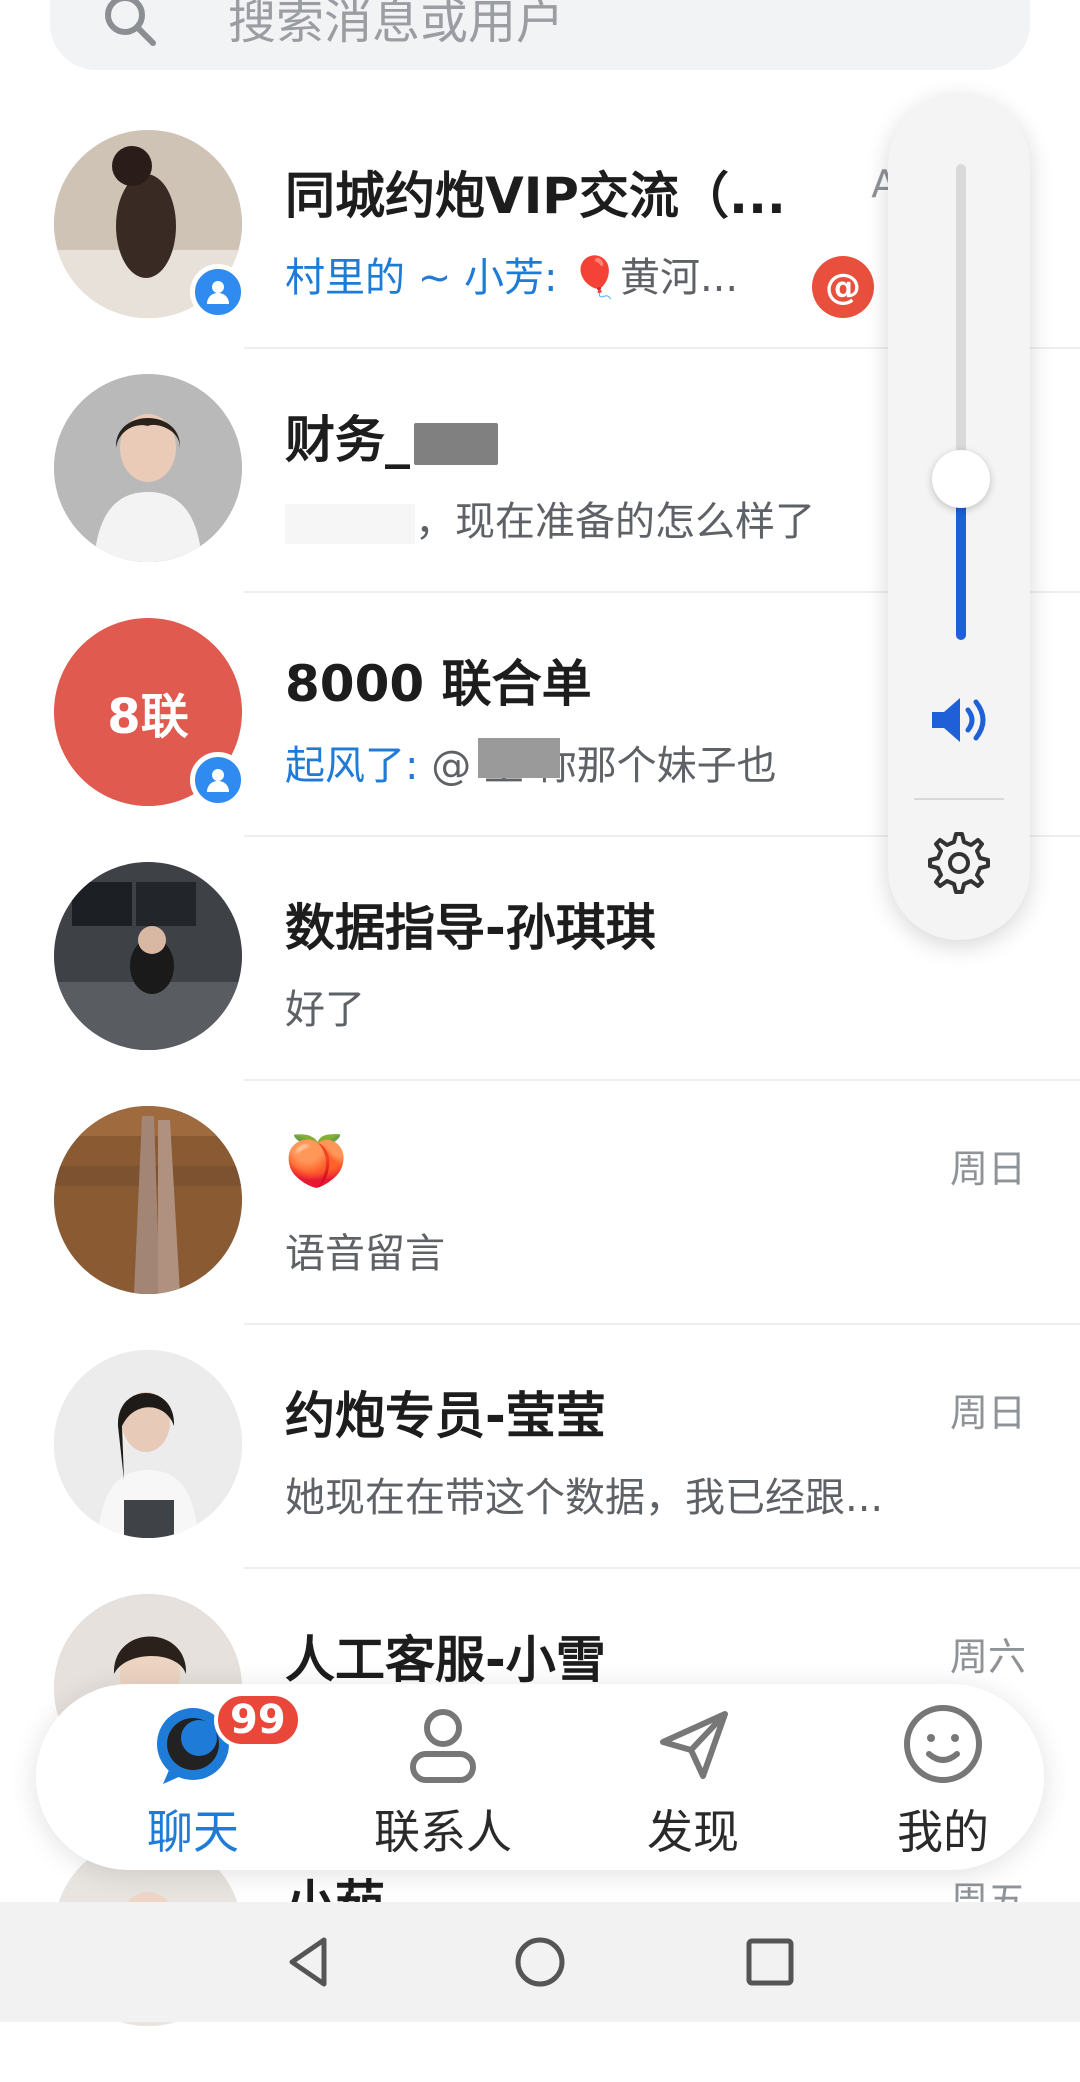 This screenshot has height=2082, width=1080. Describe the element at coordinates (540, 1228) in the screenshot. I see `chat-row: 🍑 语音留言 周日` at that location.